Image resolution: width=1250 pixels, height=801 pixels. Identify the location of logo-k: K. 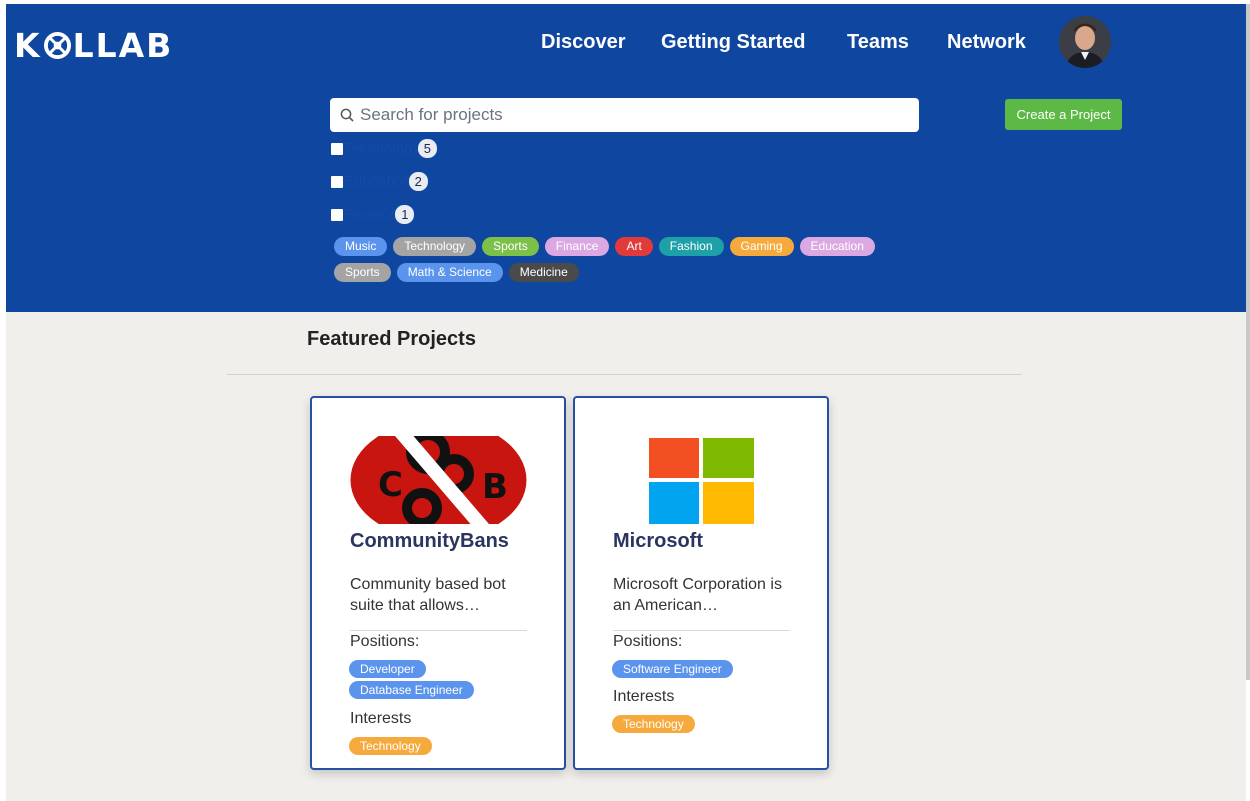
(28, 45).